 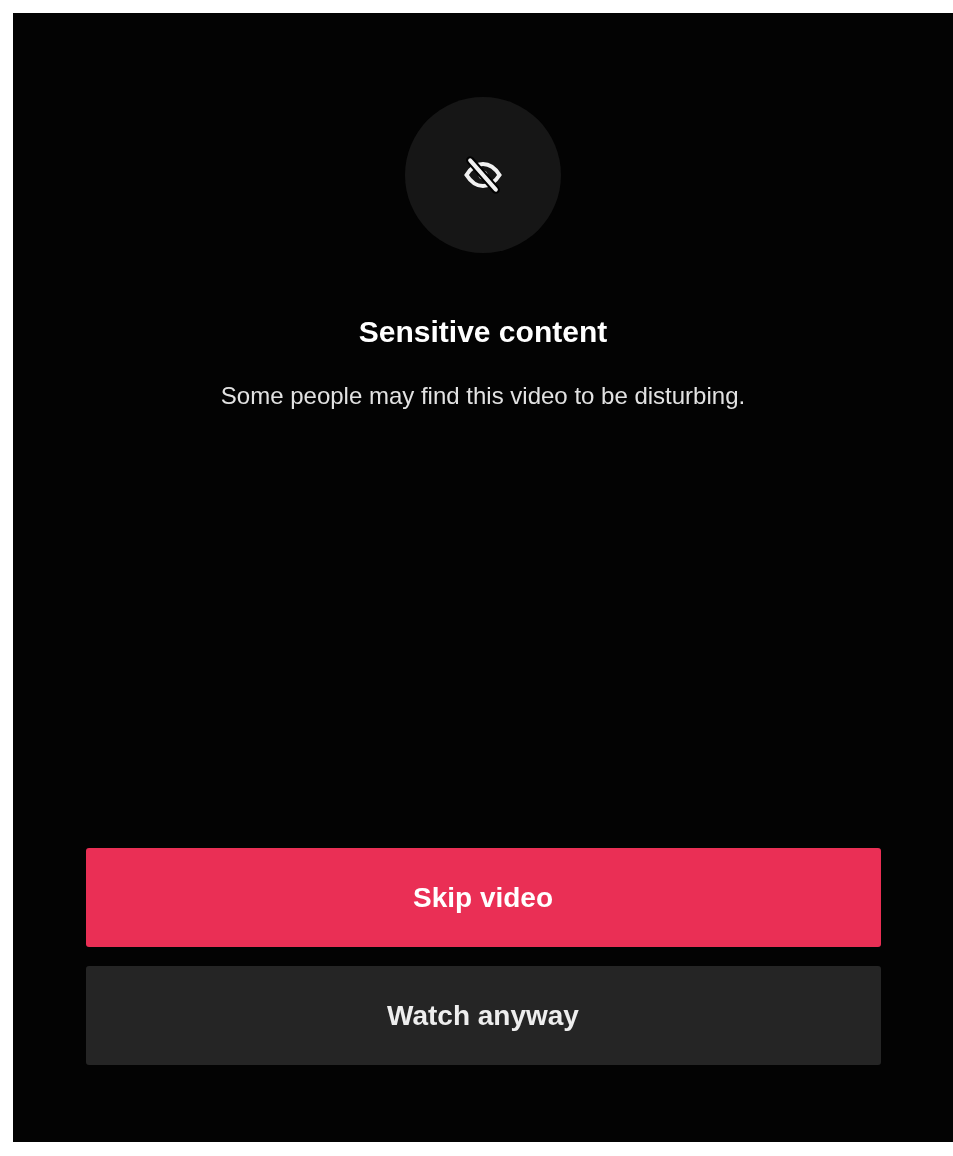 What do you see at coordinates (483, 332) in the screenshot?
I see `dialog-title: Sensitive content` at bounding box center [483, 332].